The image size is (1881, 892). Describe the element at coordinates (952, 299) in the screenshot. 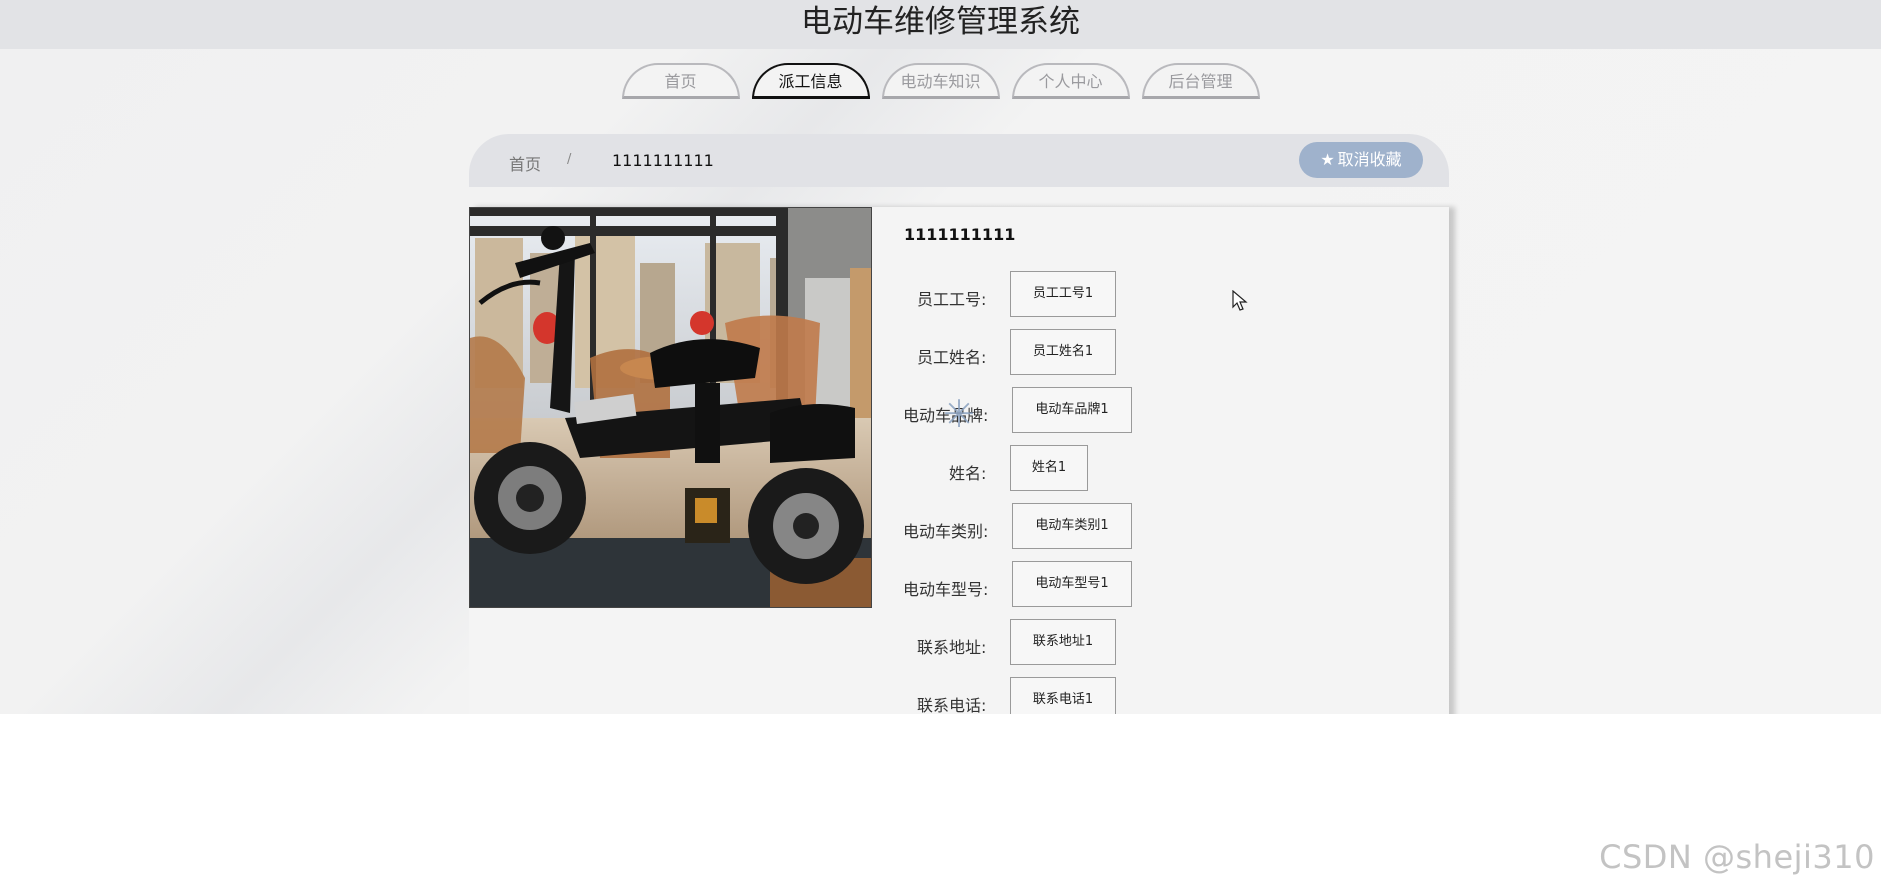

I see `field-label-employee-id: 员工工号:` at that location.